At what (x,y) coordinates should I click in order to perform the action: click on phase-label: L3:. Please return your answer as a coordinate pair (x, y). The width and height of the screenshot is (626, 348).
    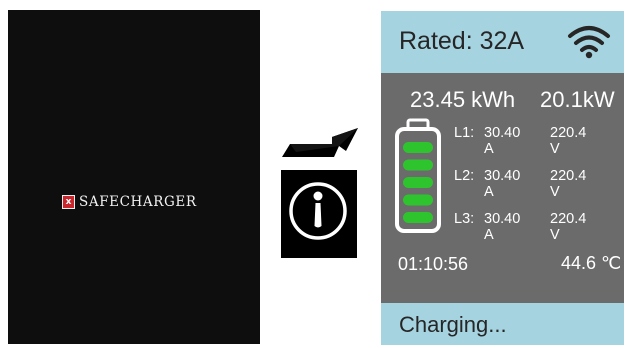
    Looking at the image, I should click on (464, 219).